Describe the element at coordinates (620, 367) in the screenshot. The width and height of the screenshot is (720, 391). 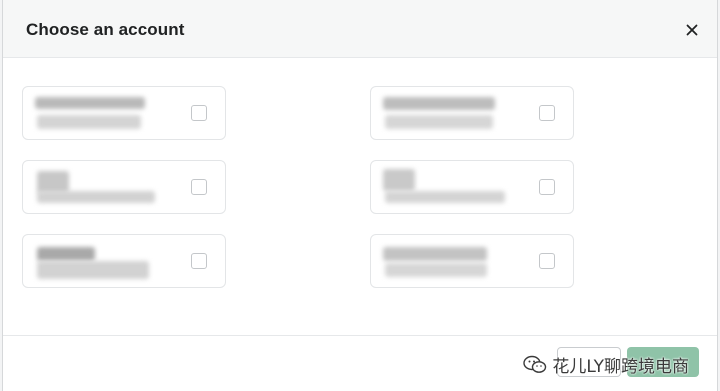
I see `watermark-text: 花儿LY聊跨境电商` at that location.